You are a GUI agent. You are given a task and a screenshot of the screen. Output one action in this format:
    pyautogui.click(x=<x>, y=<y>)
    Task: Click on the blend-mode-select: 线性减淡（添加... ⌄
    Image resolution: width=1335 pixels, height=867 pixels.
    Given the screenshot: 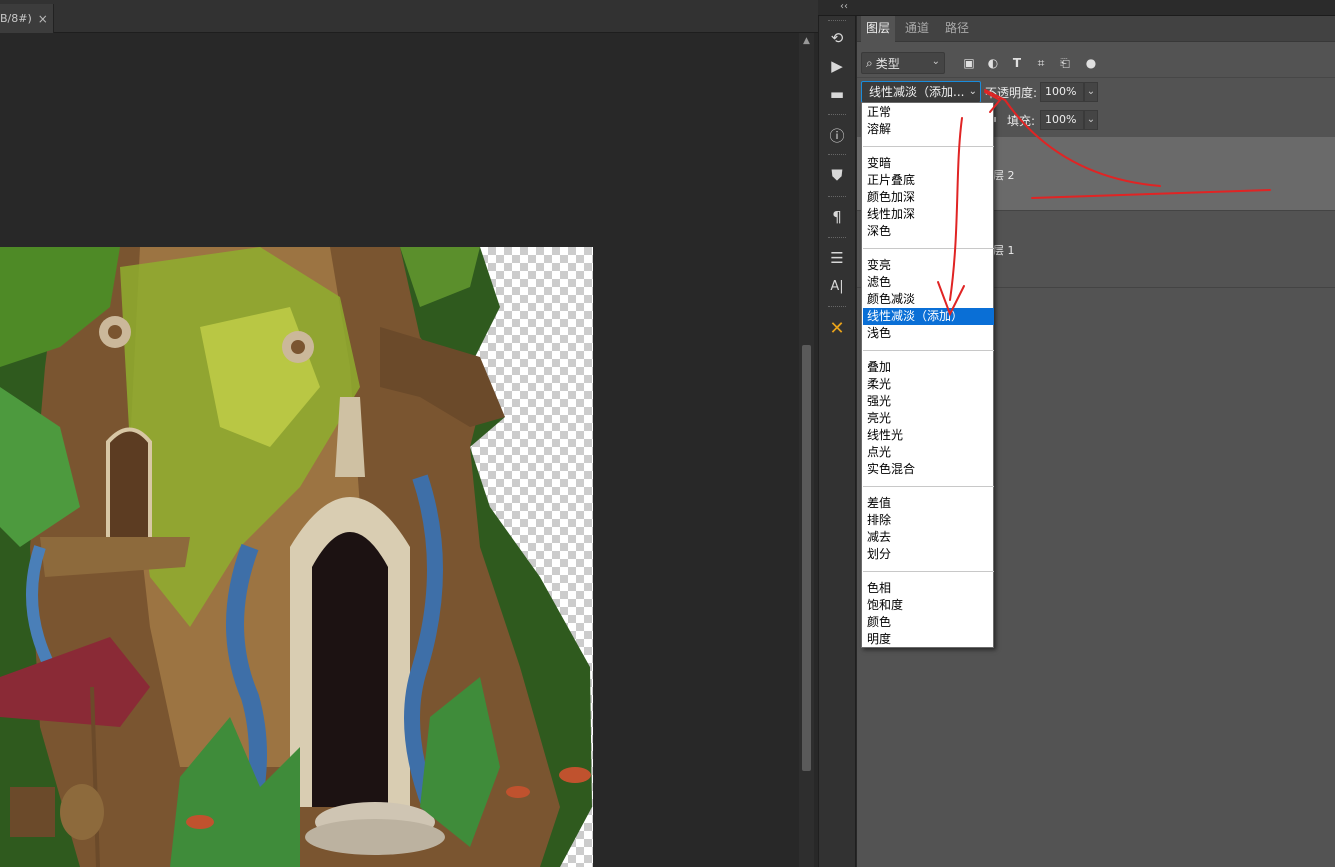 What is the action you would take?
    pyautogui.click(x=921, y=92)
    